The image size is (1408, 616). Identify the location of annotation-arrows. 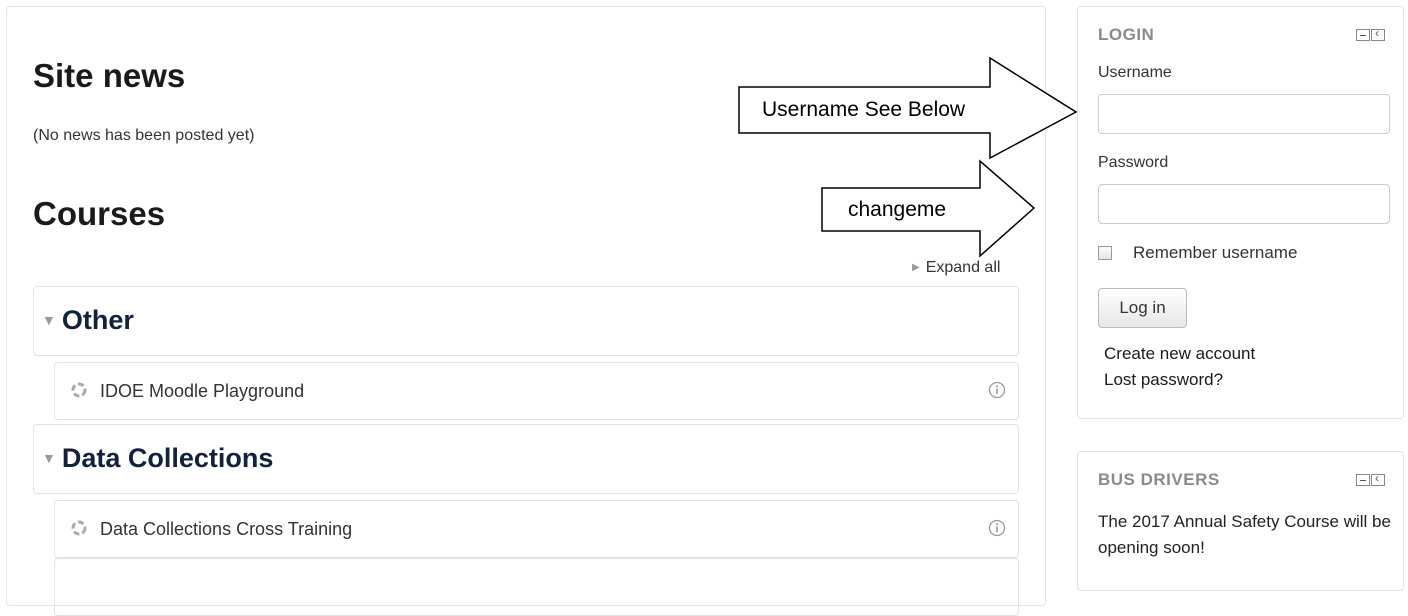
(908, 157).